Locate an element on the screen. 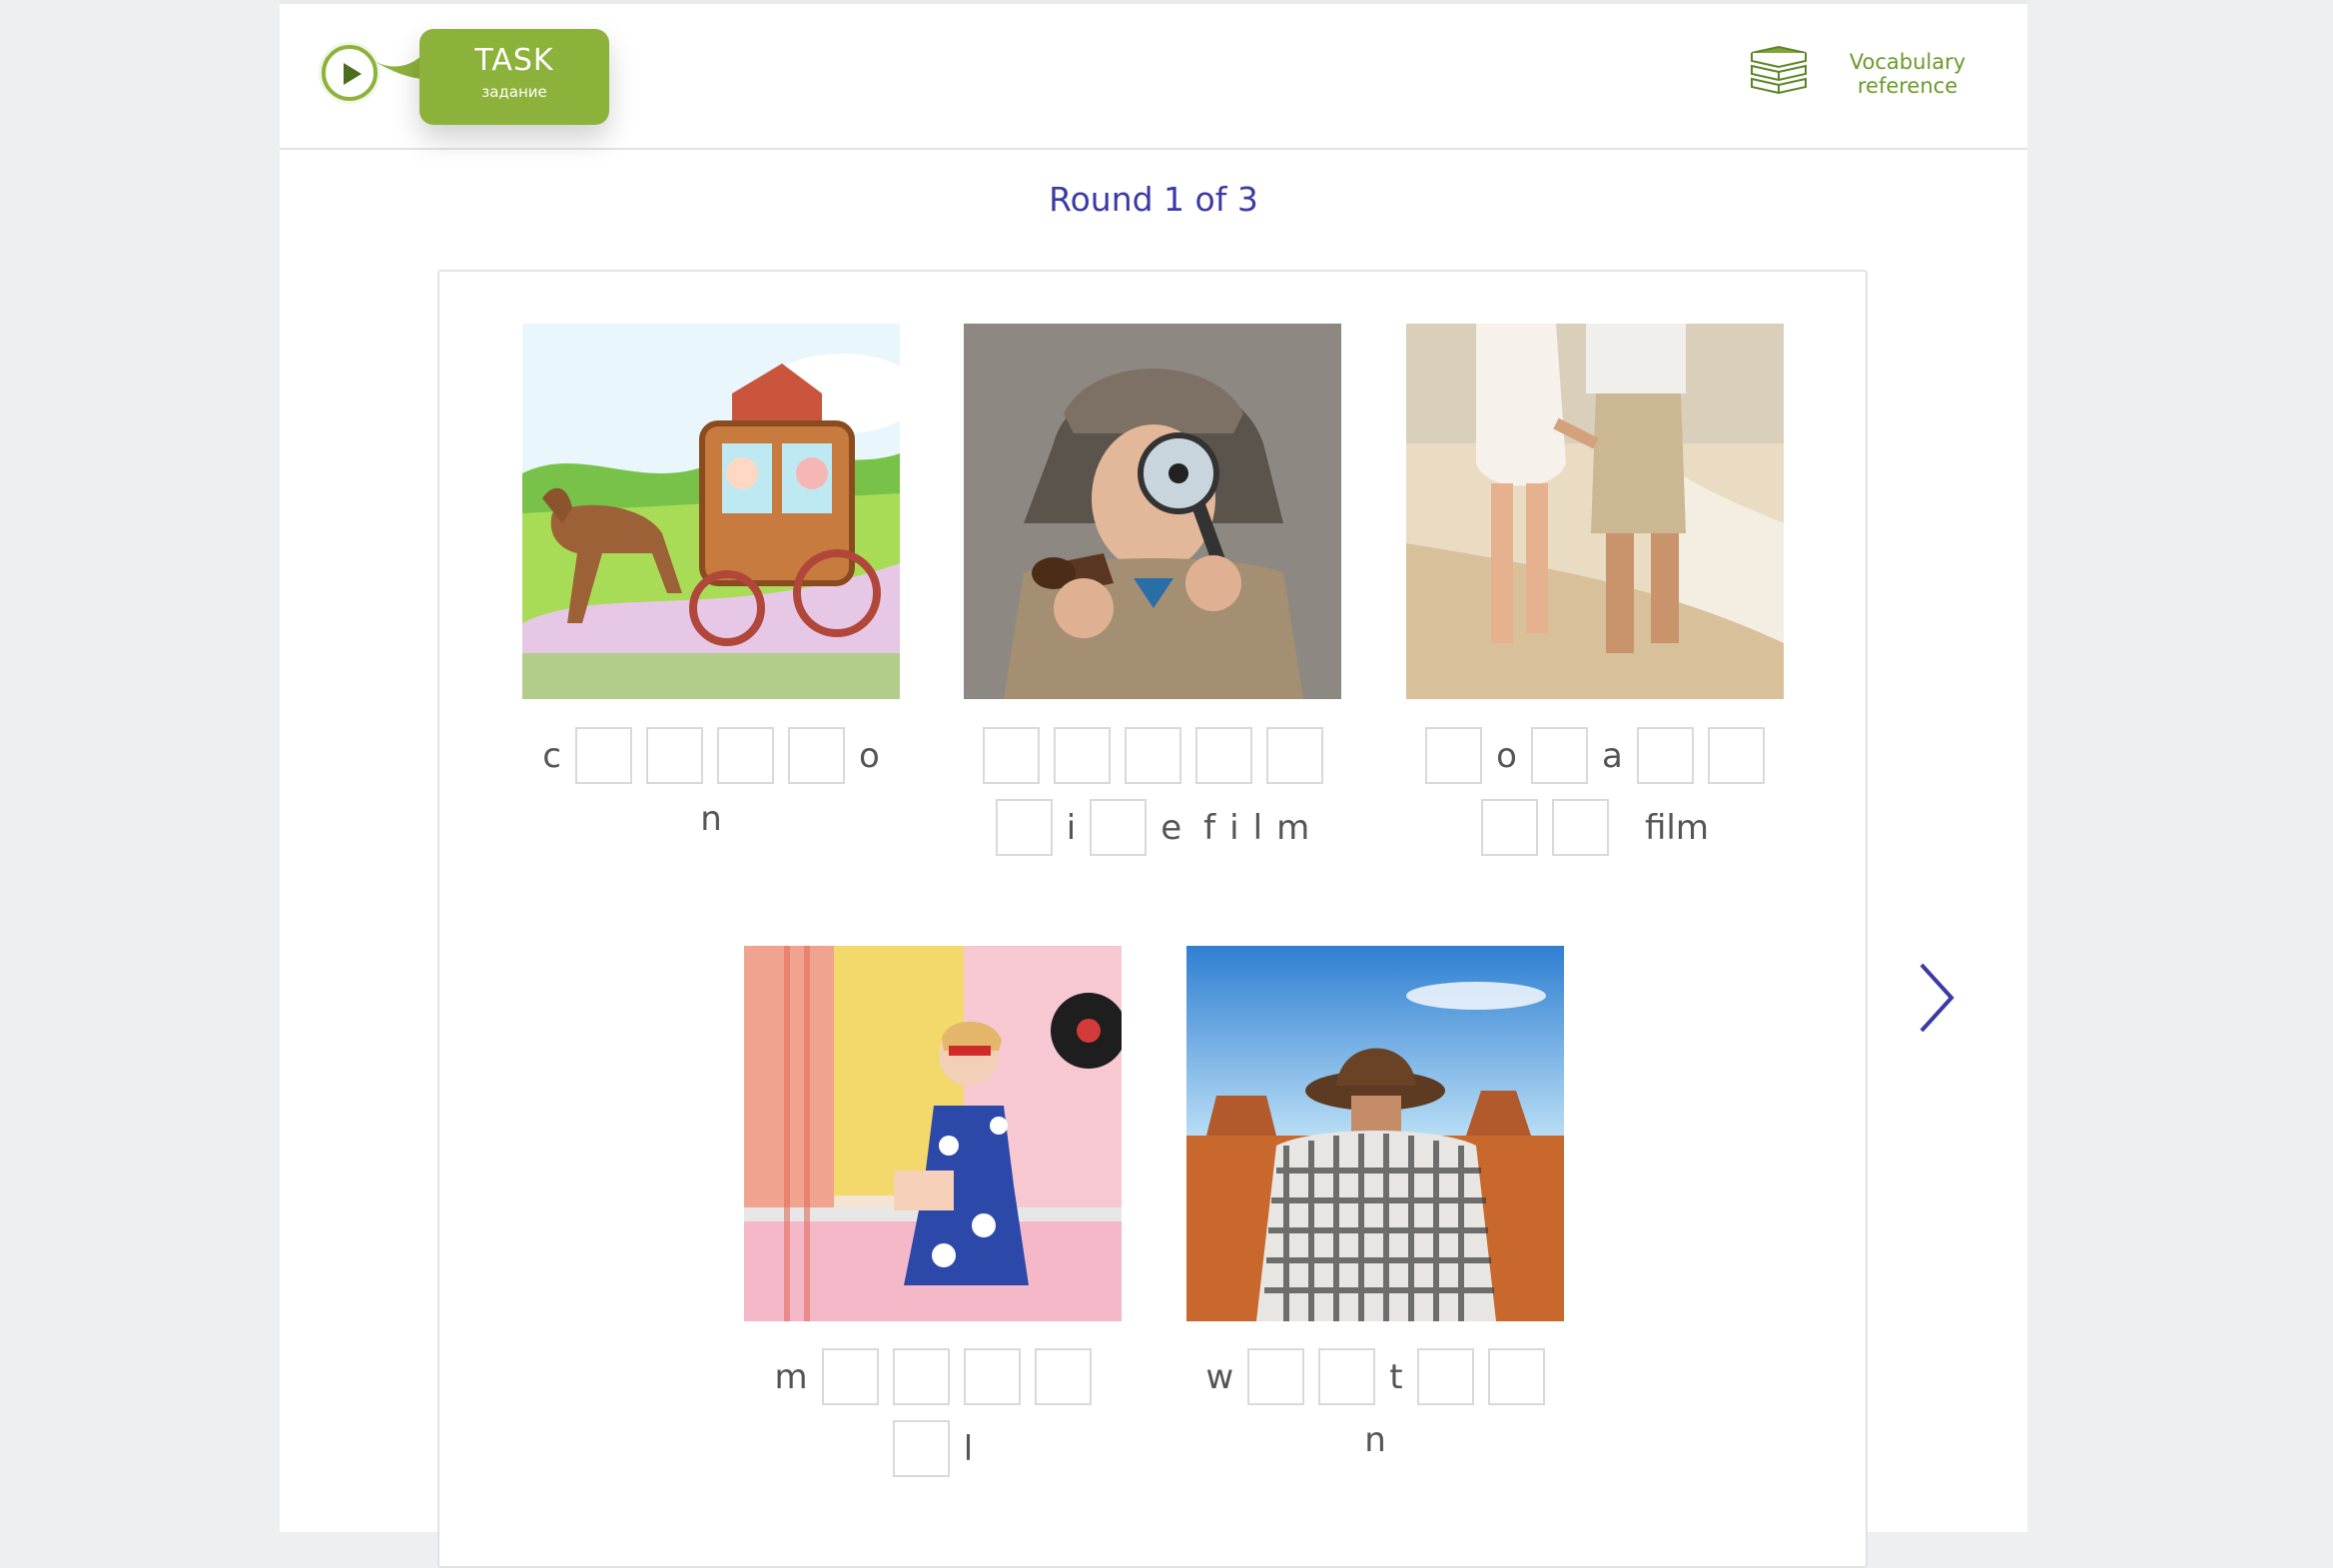 The image size is (2333, 1568). puzzle-5-line-2: n is located at coordinates (1375, 1440).